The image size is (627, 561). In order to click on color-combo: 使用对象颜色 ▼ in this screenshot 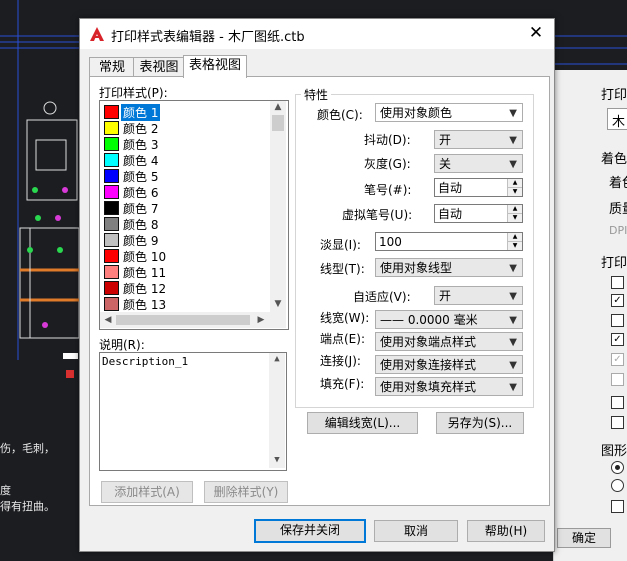, I will do `click(449, 112)`.